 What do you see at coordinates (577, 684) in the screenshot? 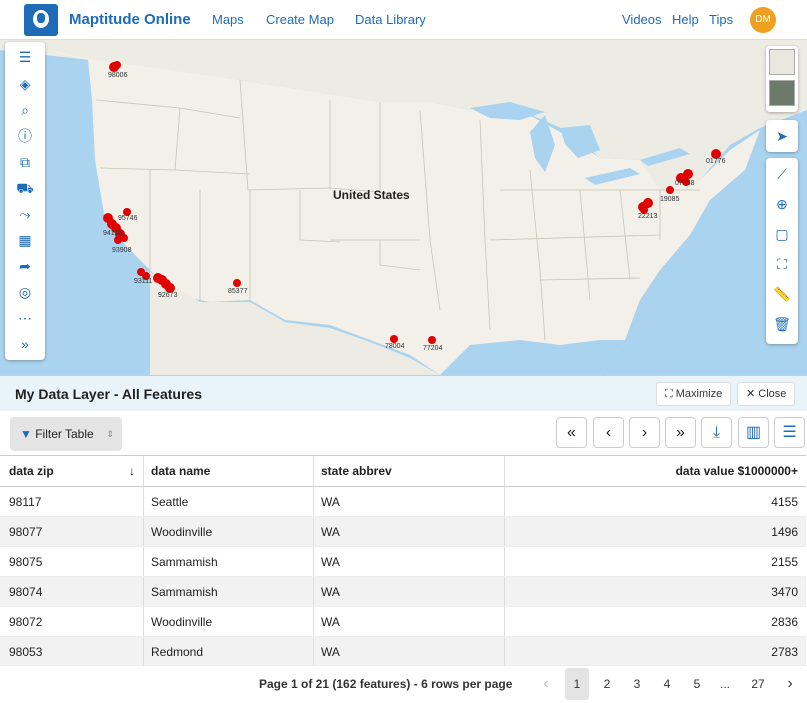
I see `page-1: 1` at bounding box center [577, 684].